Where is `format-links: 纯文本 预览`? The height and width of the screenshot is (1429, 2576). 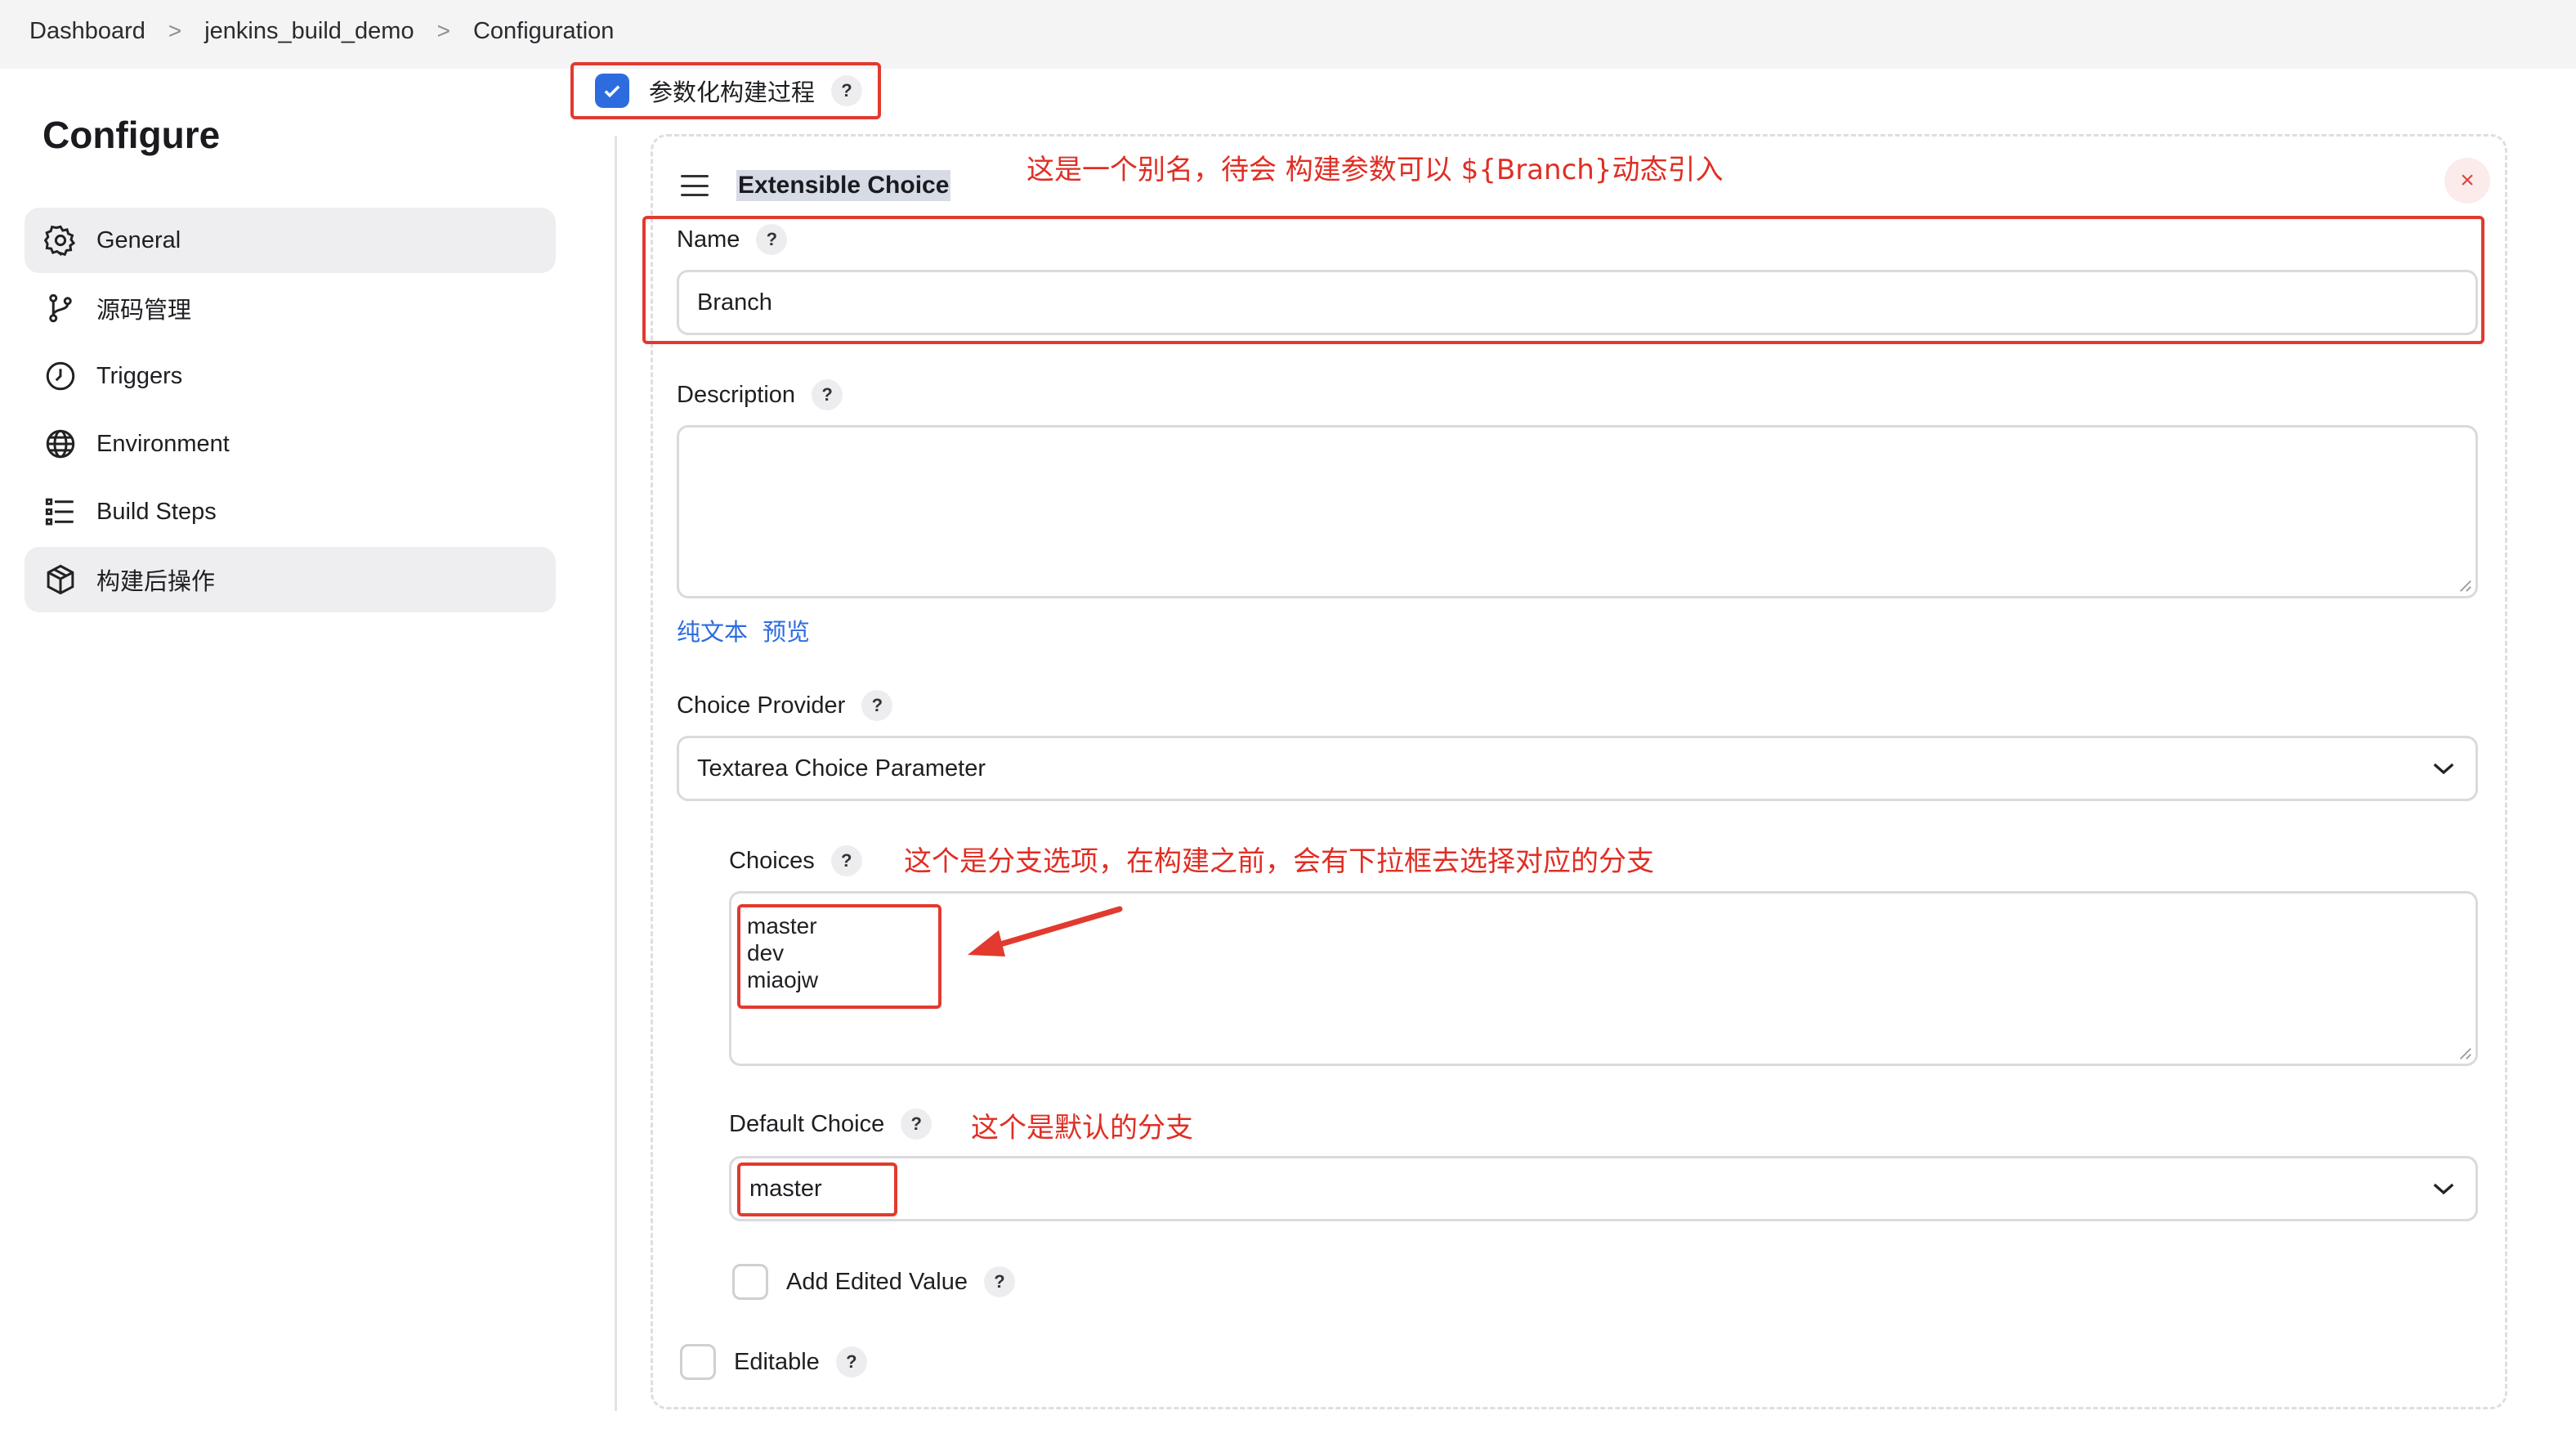 format-links: 纯文本 预览 is located at coordinates (743, 630).